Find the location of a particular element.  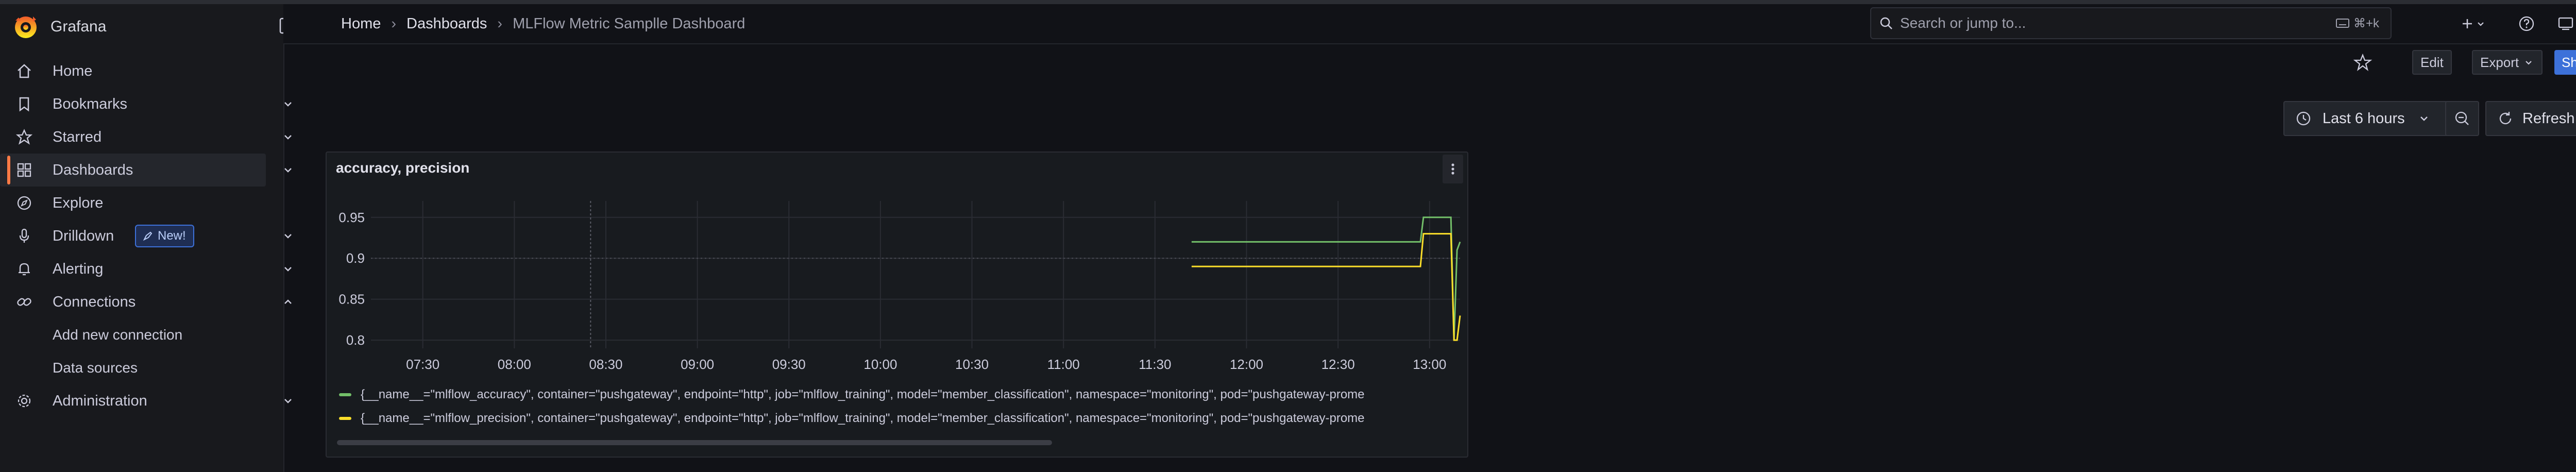

x-tick-label: 13:00 is located at coordinates (1429, 364).